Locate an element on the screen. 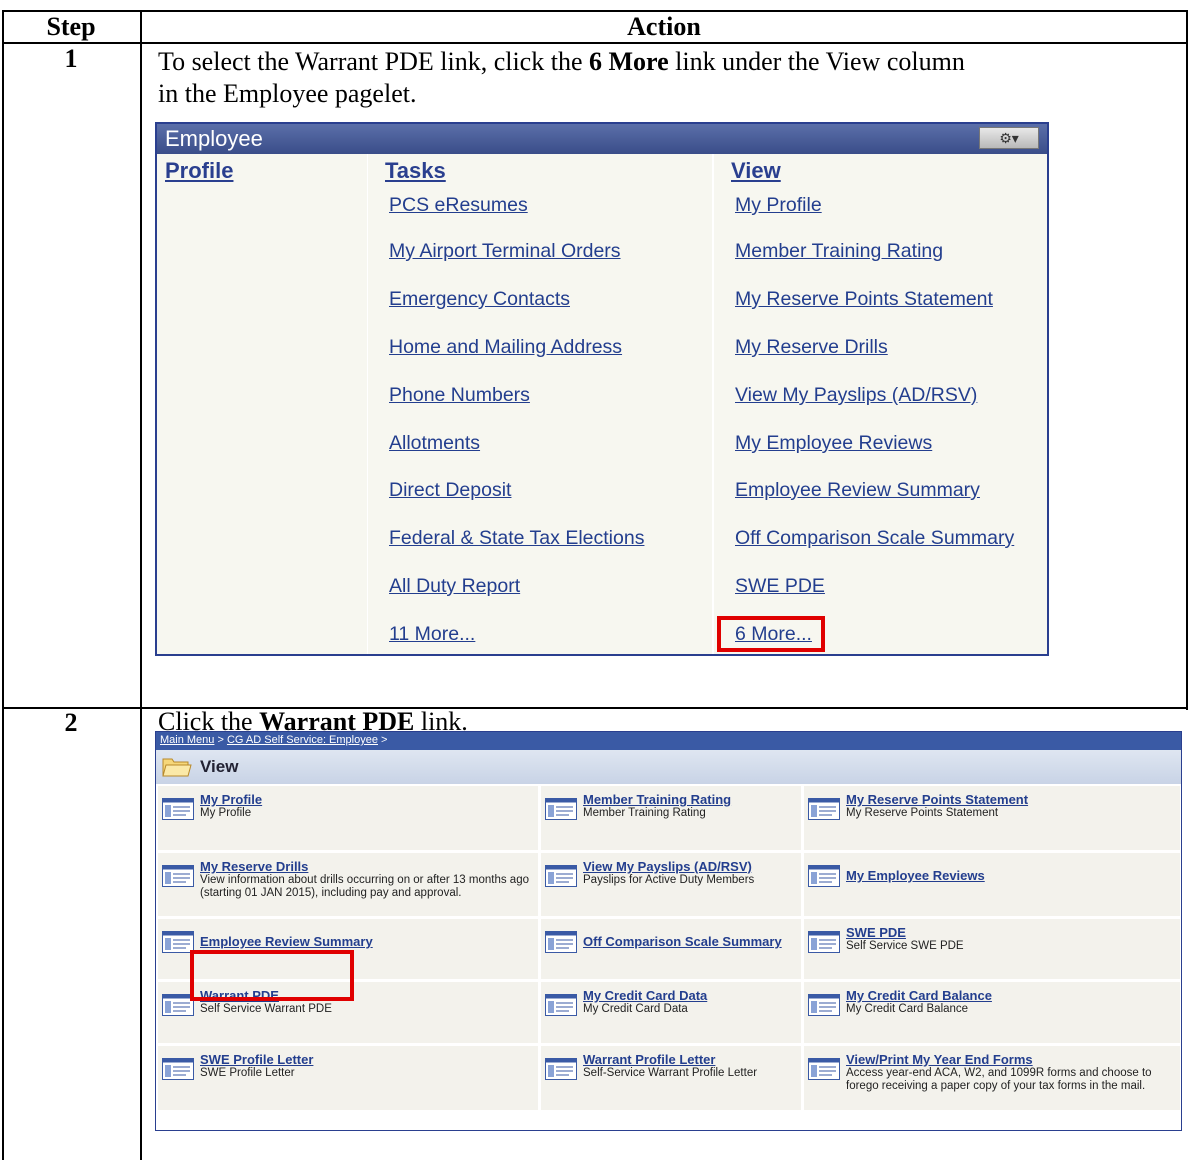 This screenshot has width=1190, height=1160. view-title: View is located at coordinates (219, 766).